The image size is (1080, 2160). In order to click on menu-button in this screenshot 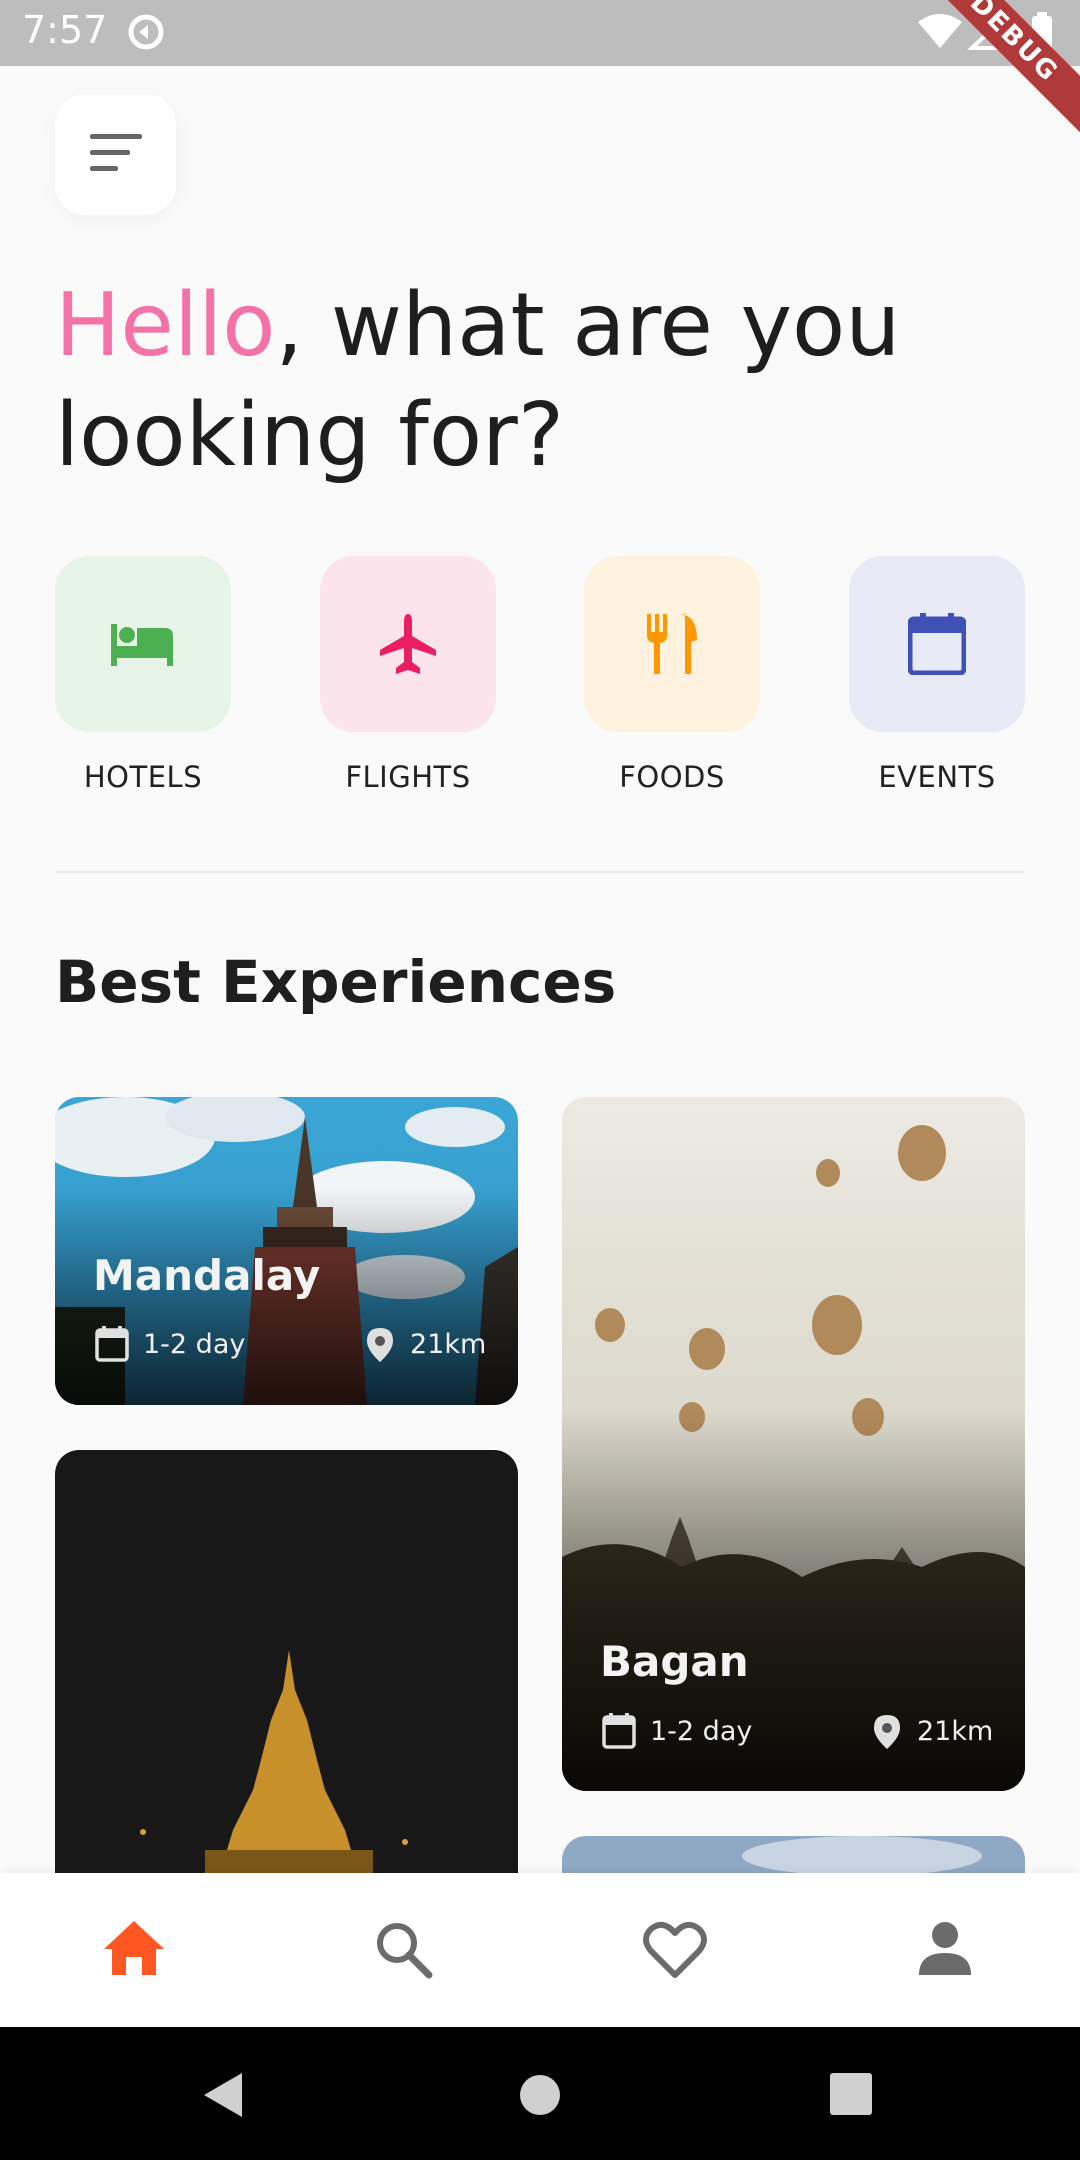, I will do `click(115, 154)`.